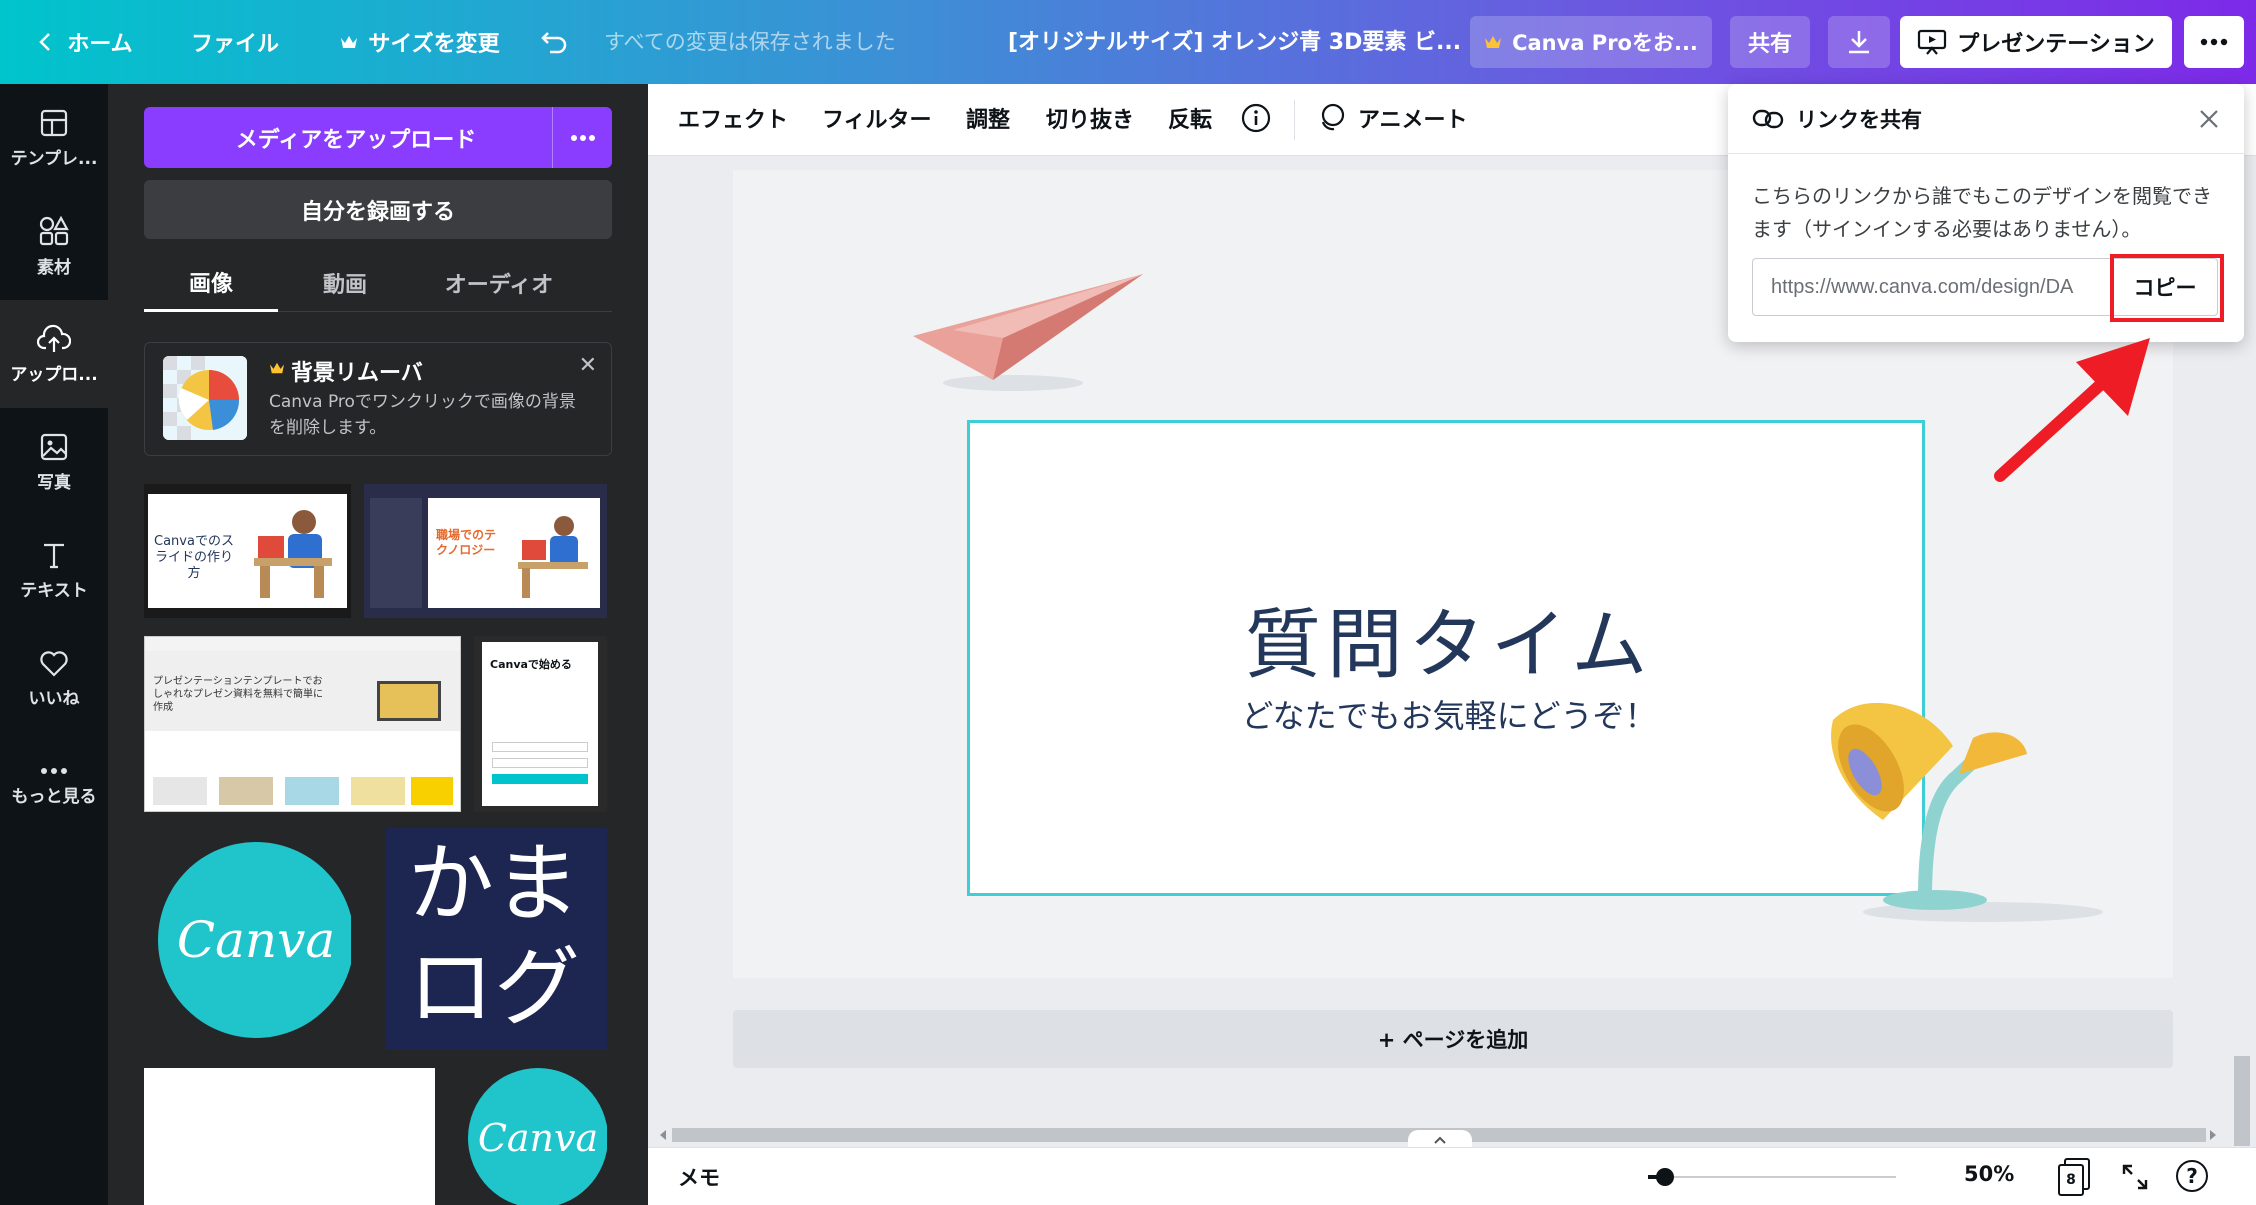 The image size is (2256, 1205). I want to click on download-button, so click(1859, 42).